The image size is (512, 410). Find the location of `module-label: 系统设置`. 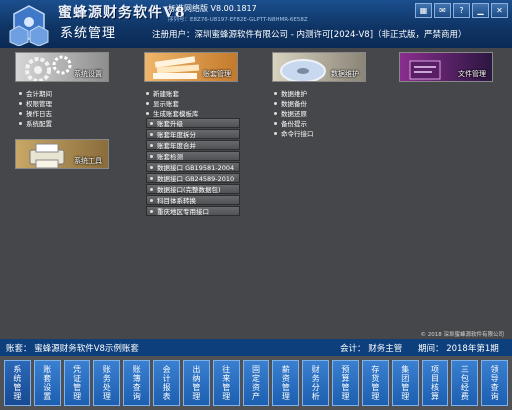

module-label: 系统设置 is located at coordinates (88, 74).